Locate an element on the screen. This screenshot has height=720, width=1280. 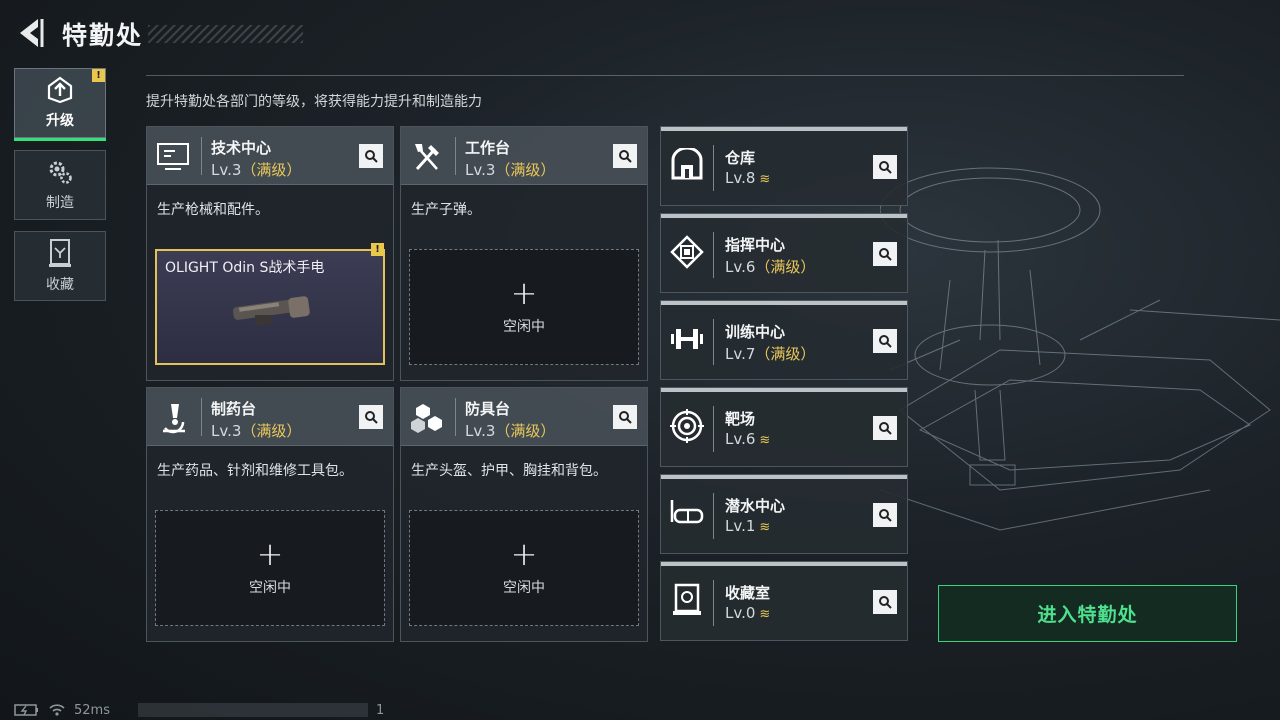
enter-button-label: 进入特勤处 is located at coordinates (1087, 615).